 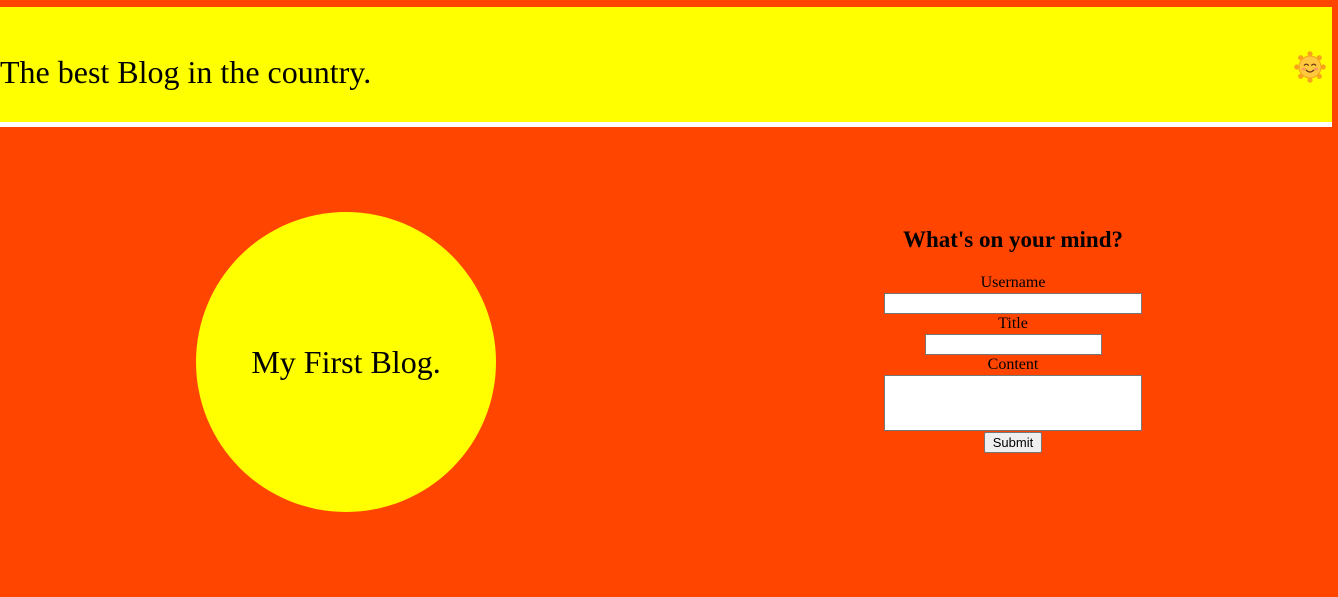 I want to click on username-label: Username, so click(x=1013, y=282).